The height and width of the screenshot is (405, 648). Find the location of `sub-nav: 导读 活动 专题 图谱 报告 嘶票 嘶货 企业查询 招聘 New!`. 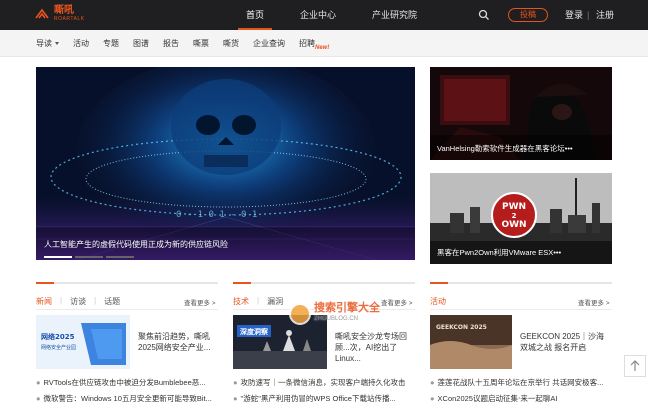

sub-nav: 导读 活动 专题 图谱 报告 嘶票 嘶货 企业查询 招聘 New! is located at coordinates (324, 43).